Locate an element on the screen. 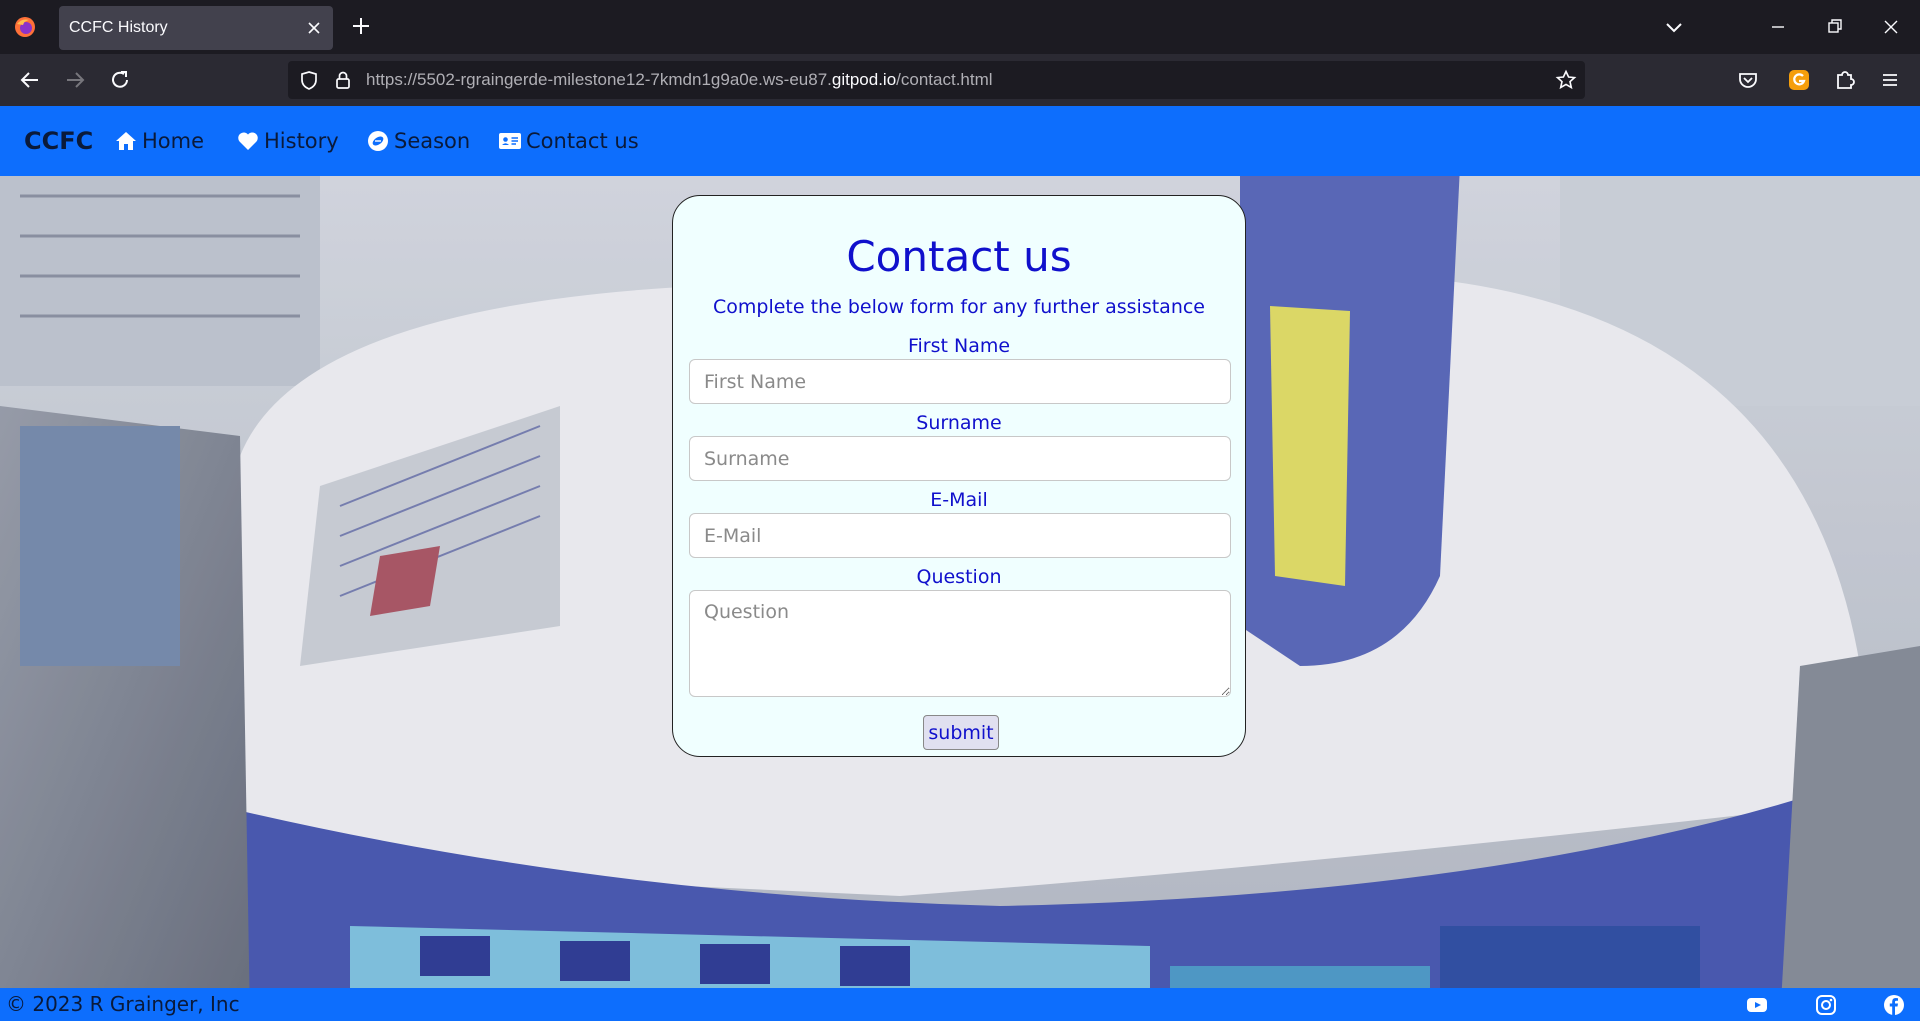  youtube-icon is located at coordinates (1757, 1005).